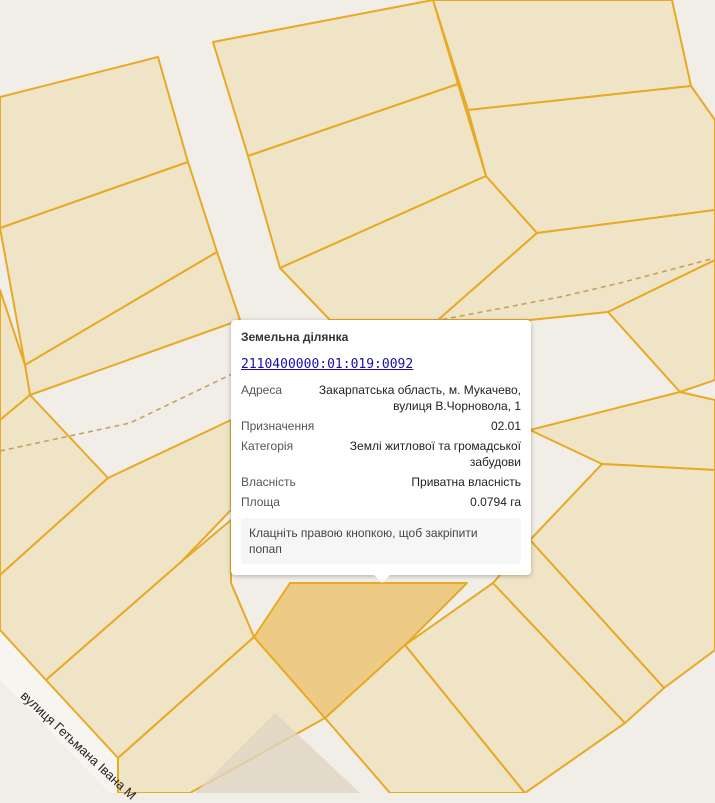  What do you see at coordinates (382, 578) in the screenshot?
I see `popup-pointer` at bounding box center [382, 578].